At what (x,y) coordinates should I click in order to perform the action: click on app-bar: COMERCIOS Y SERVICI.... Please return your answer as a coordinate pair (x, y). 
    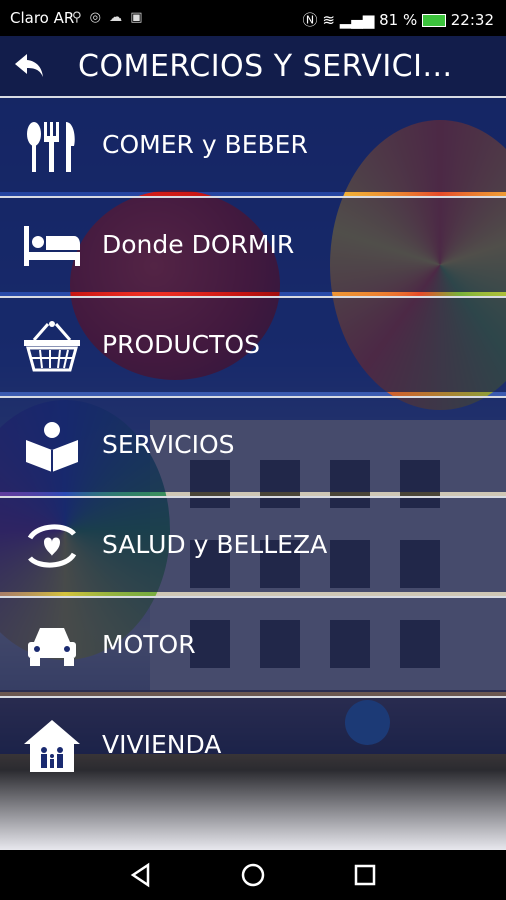
    Looking at the image, I should click on (253, 66).